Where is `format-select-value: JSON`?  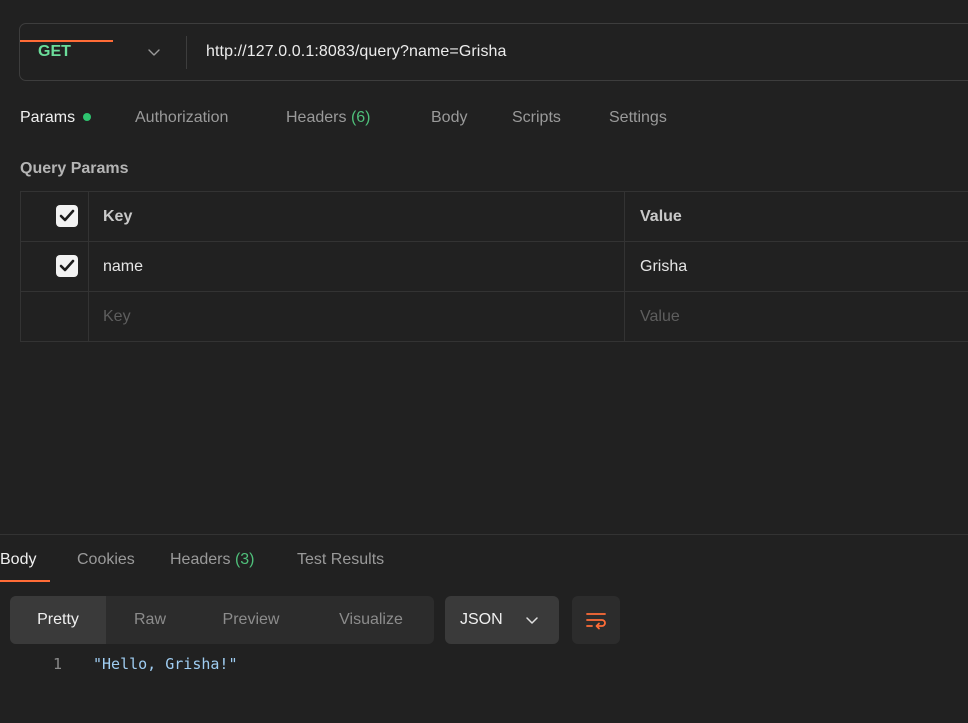 format-select-value: JSON is located at coordinates (481, 619).